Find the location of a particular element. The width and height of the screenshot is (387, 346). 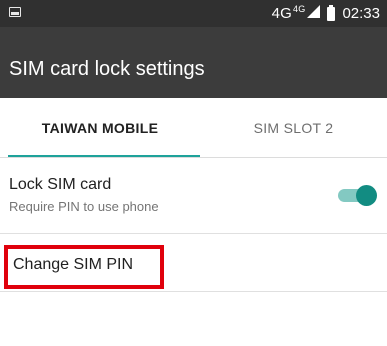

tab-sim-slot-2: SIM SLOT 2 is located at coordinates (293, 128).